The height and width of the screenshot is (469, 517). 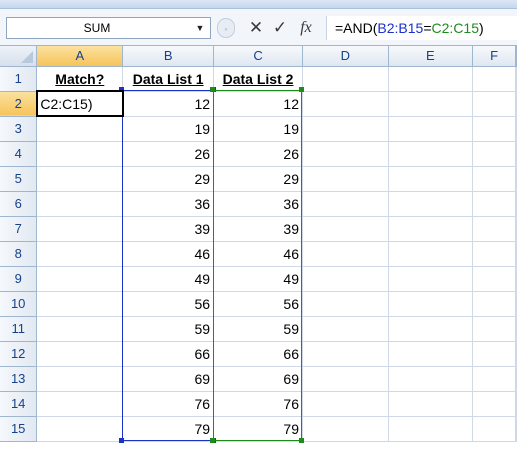 I want to click on cell-d7, so click(x=345, y=229).